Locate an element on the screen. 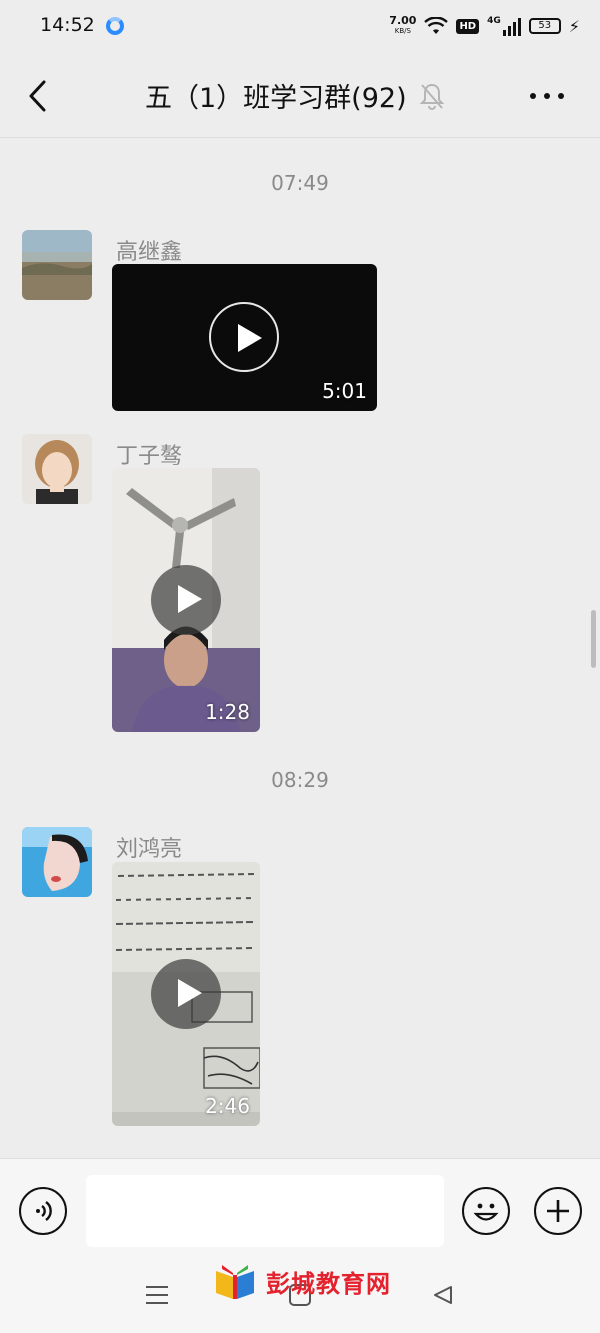 The height and width of the screenshot is (1333, 600). voice-icon is located at coordinates (43, 1211).